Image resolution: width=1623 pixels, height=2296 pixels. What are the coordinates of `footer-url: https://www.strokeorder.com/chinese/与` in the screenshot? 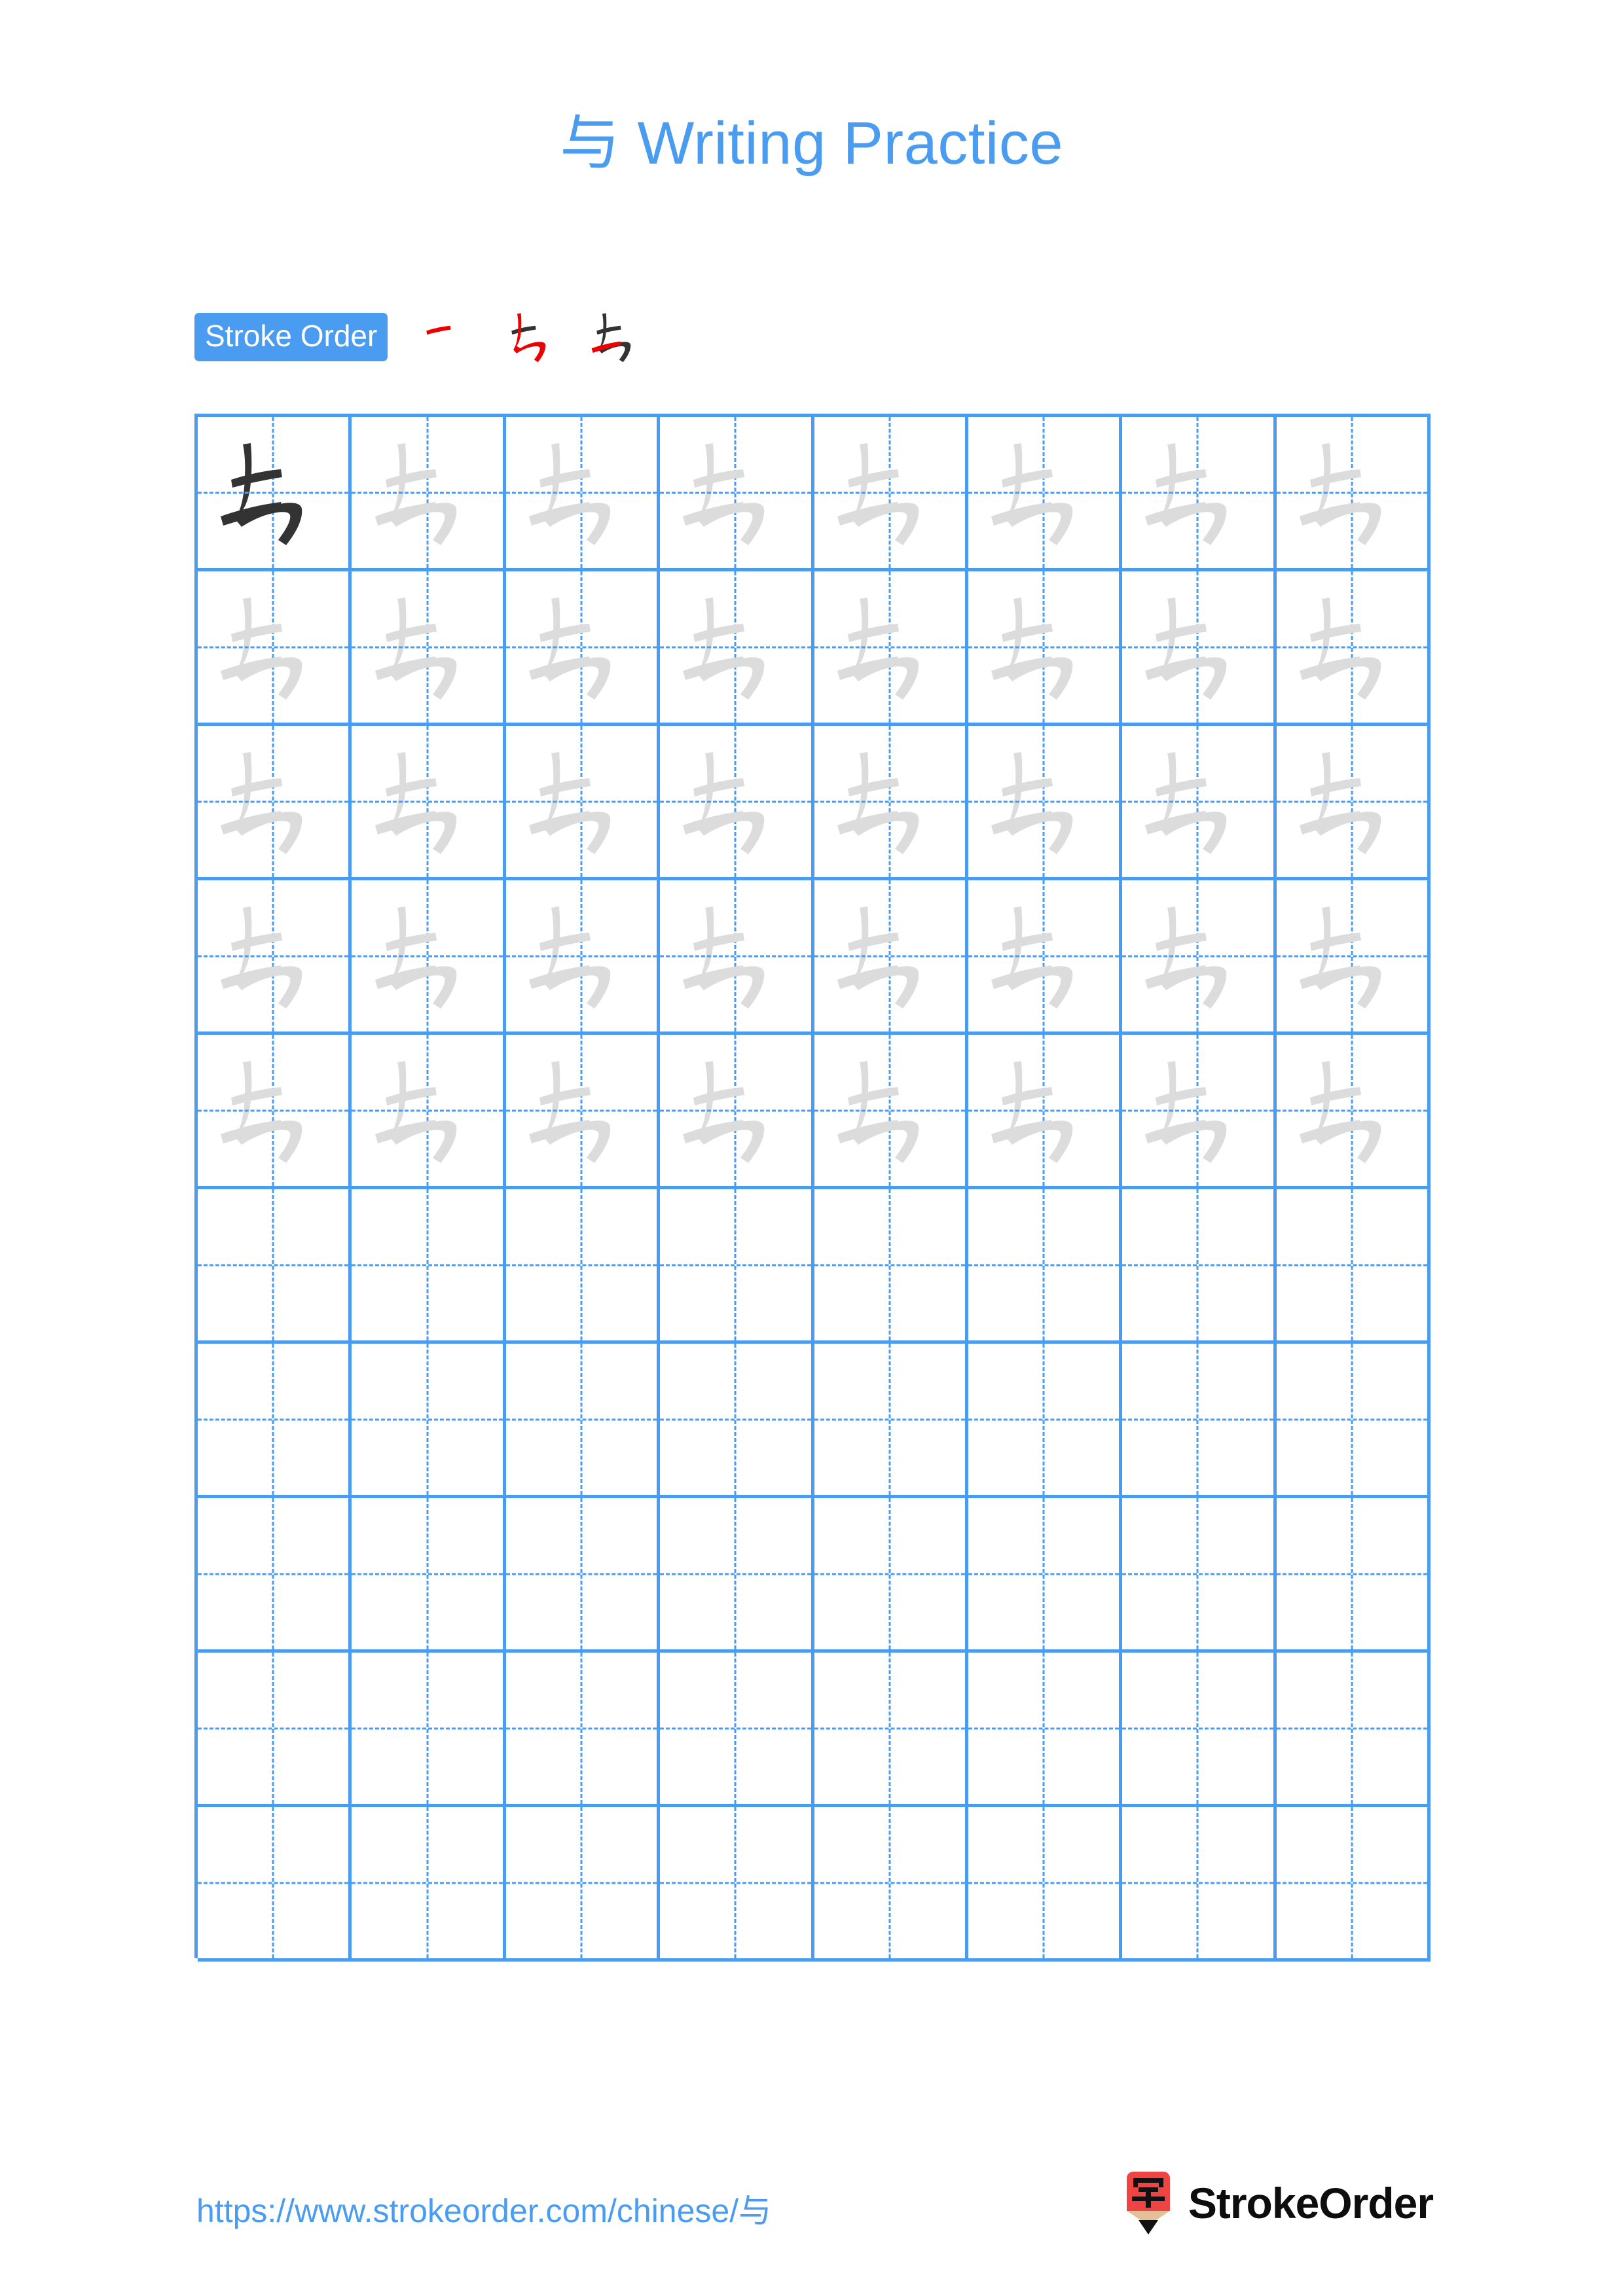 It's located at (483, 2208).